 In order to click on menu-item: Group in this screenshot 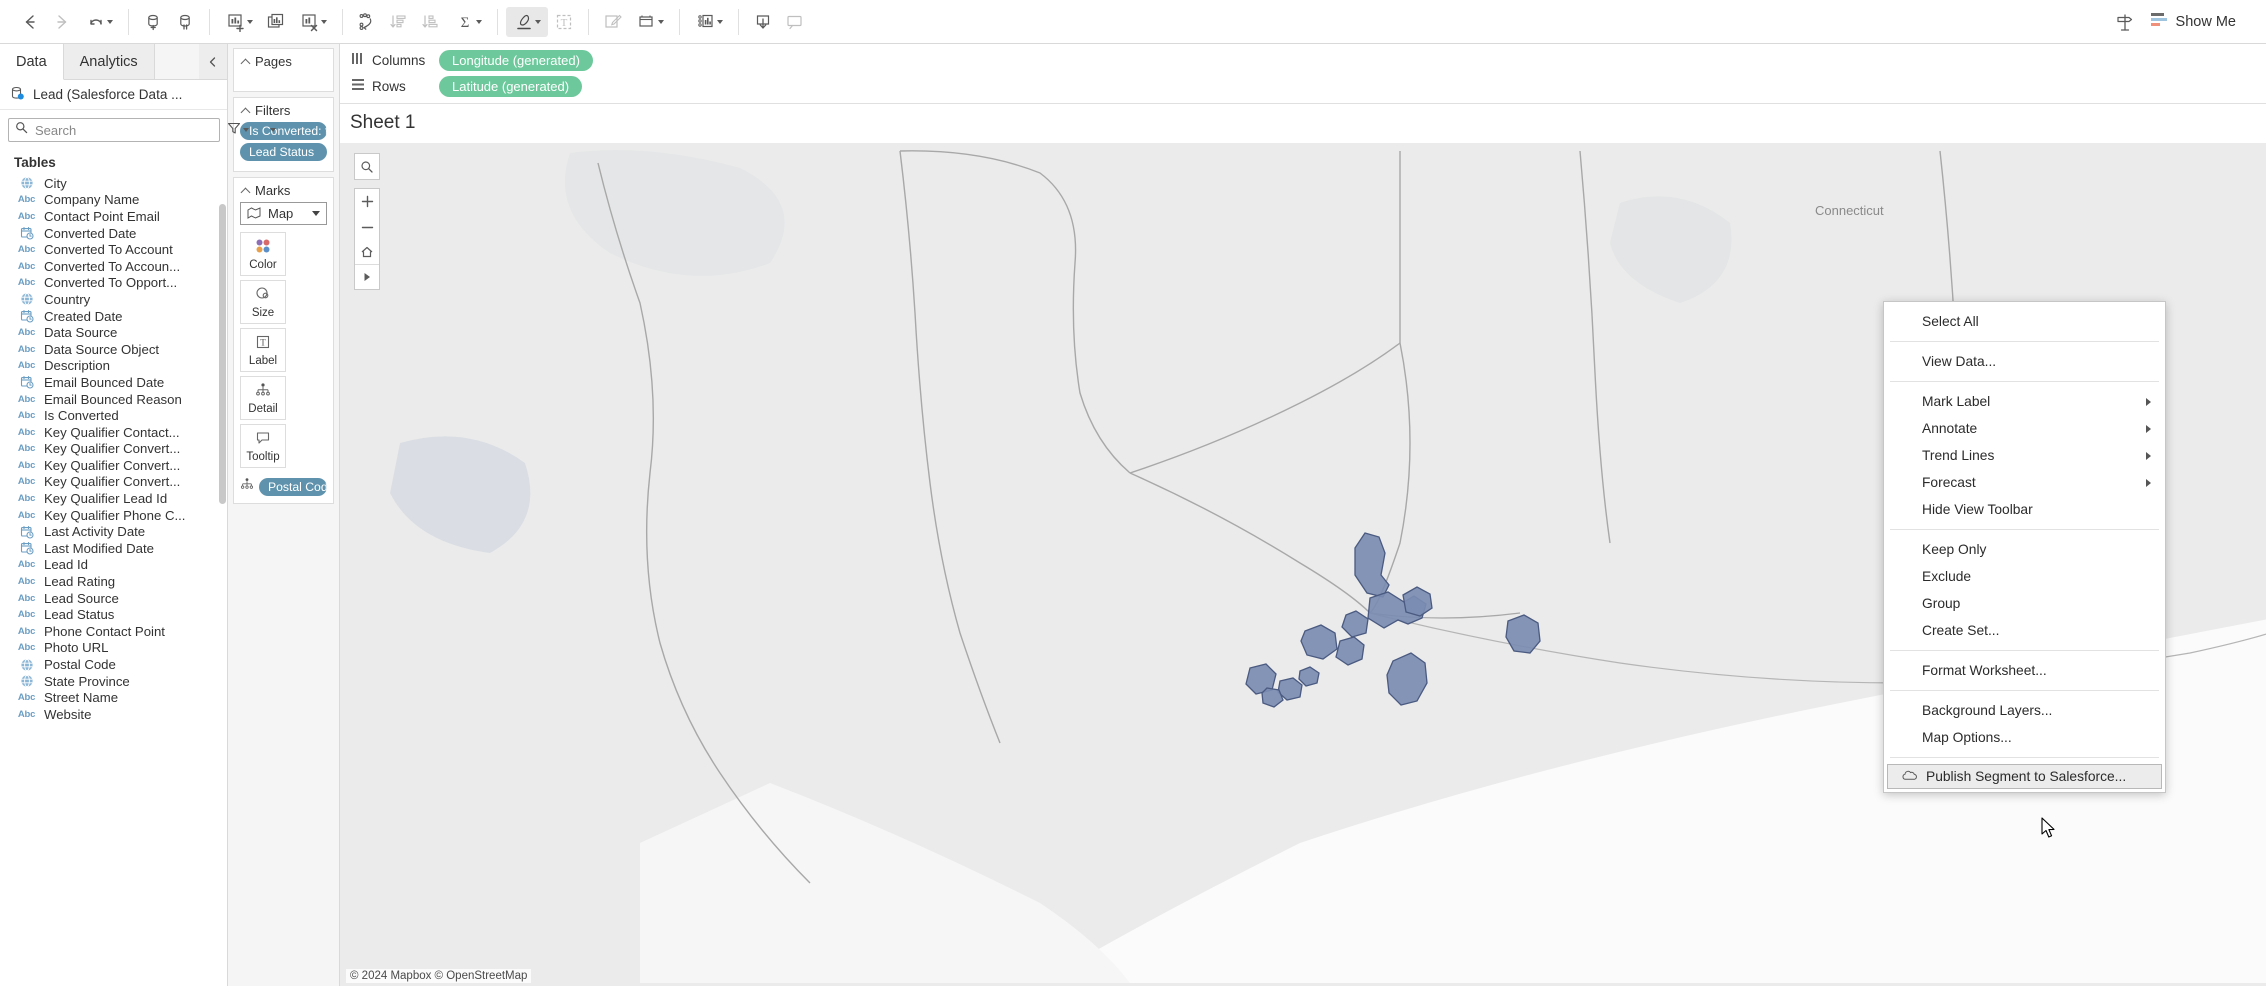, I will do `click(2024, 603)`.